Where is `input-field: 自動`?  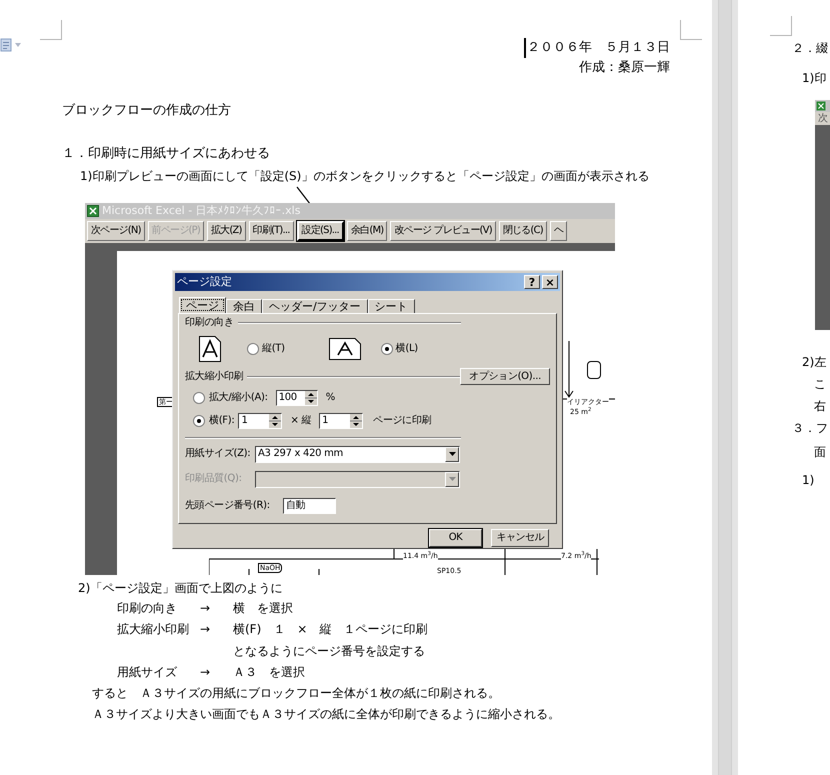 input-field: 自動 is located at coordinates (309, 506).